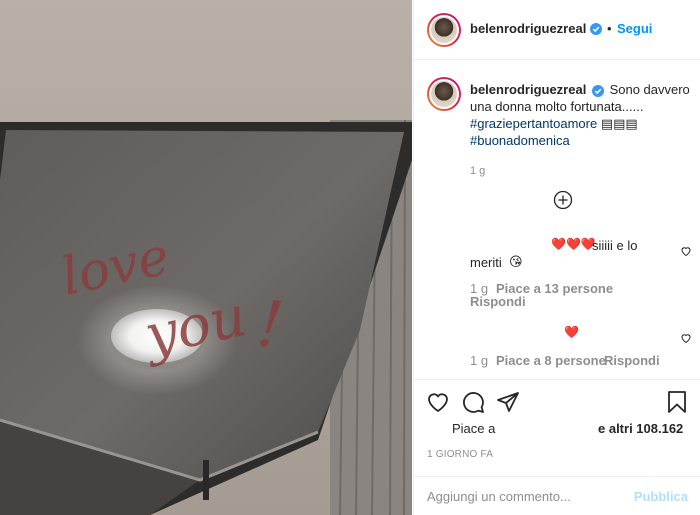 Image resolution: width=700 pixels, height=515 pixels. I want to click on caption-username: belenrodriguezreal, so click(528, 89).